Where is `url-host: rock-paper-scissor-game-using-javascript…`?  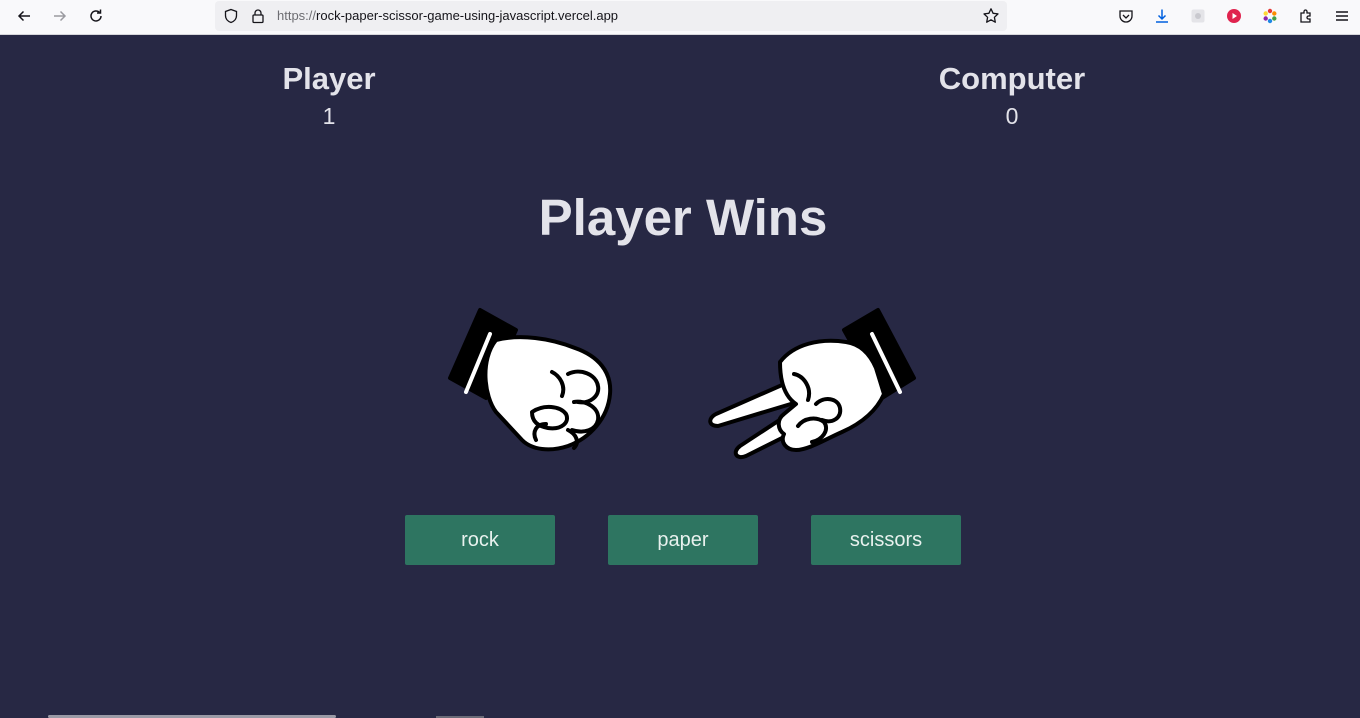
url-host: rock-paper-scissor-game-using-javascript… is located at coordinates (467, 15).